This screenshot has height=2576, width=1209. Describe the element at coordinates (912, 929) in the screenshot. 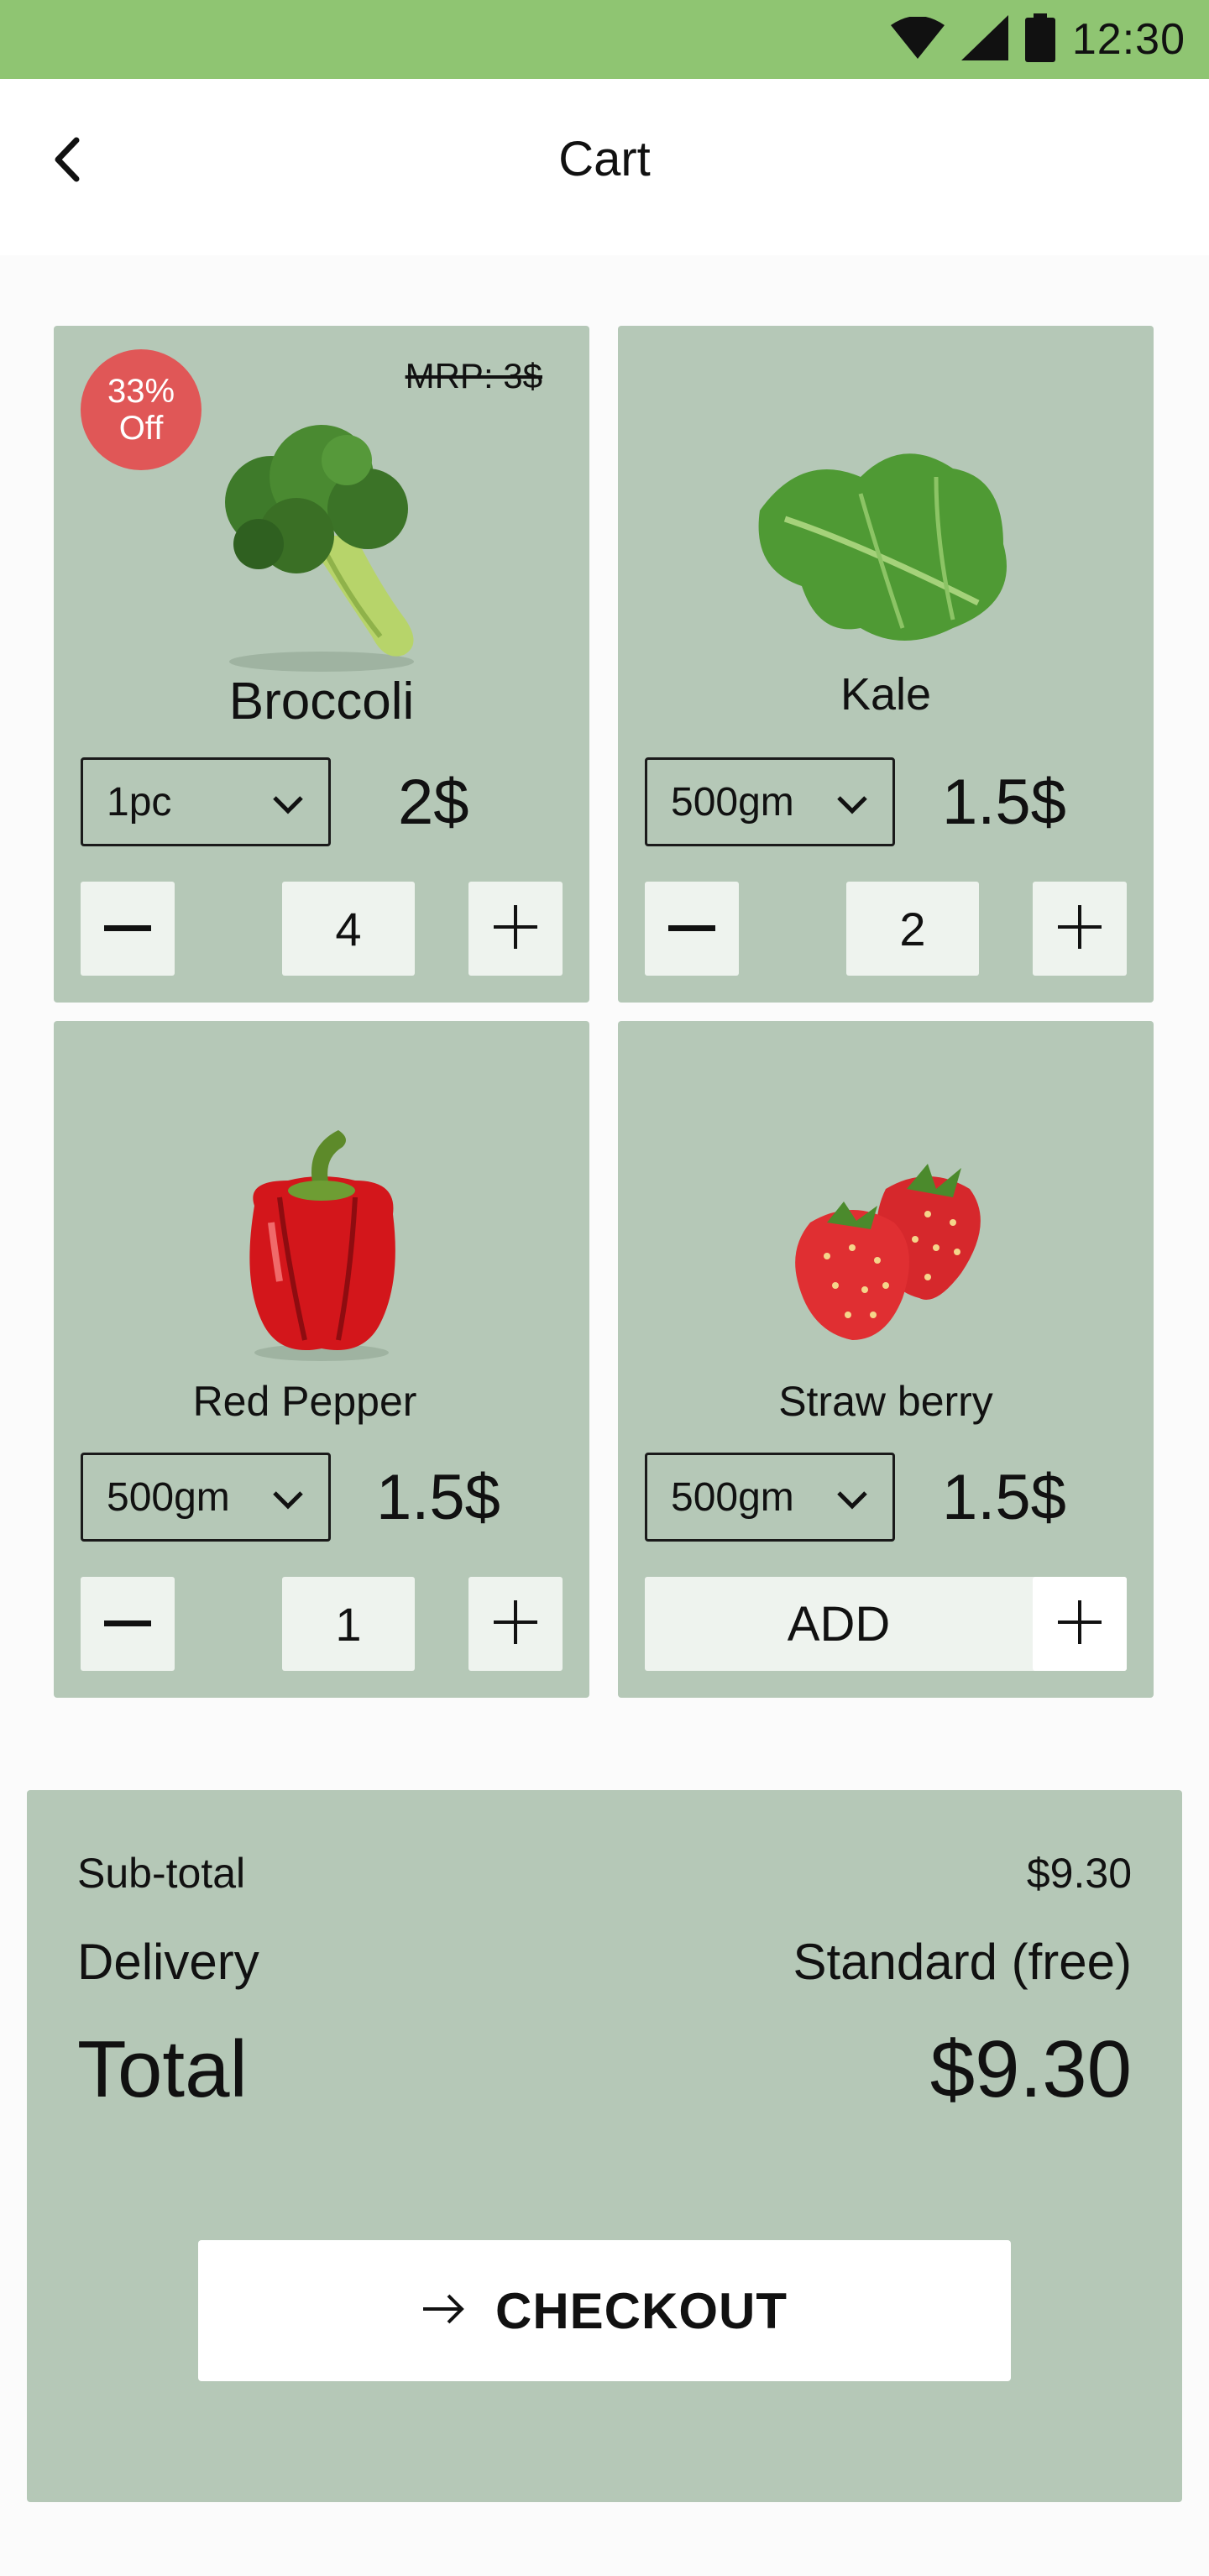

I see `quantity-value: 2` at that location.